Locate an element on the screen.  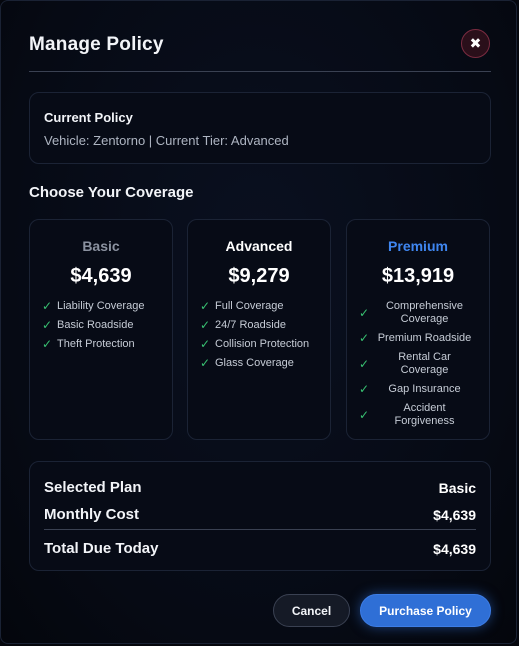
plan-price: $9,279 is located at coordinates (259, 276).